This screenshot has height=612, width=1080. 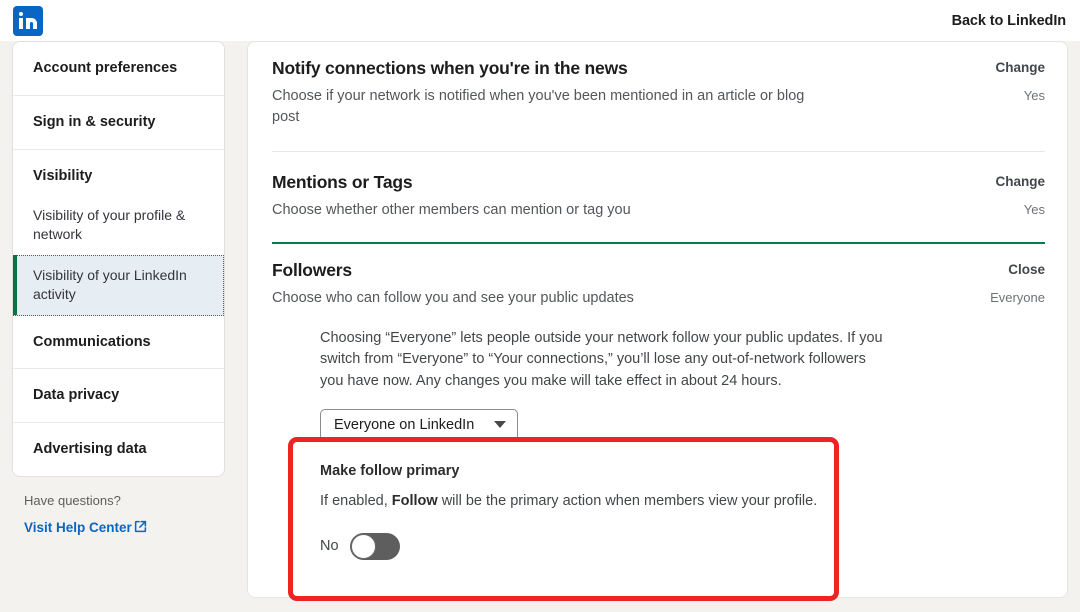 I want to click on sidebar-item-label: Data privacy, so click(x=76, y=395).